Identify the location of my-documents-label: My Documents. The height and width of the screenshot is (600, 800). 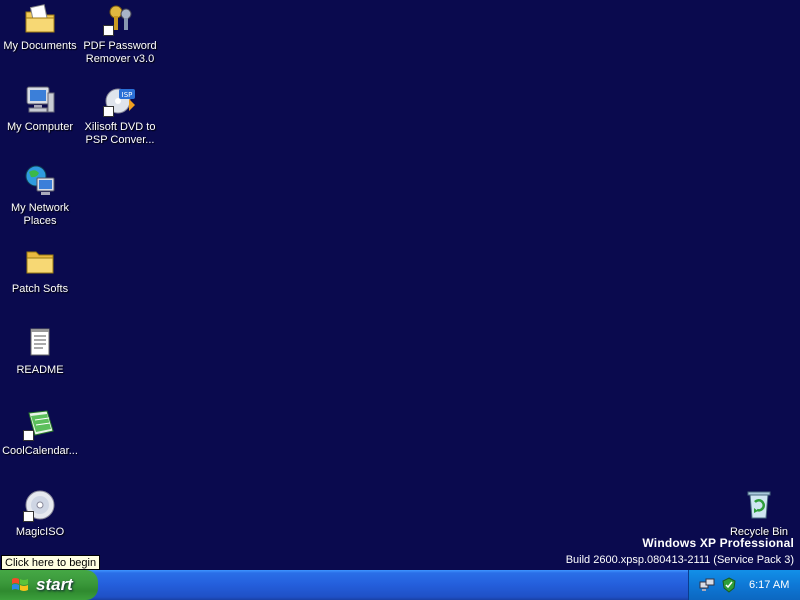
(40, 46).